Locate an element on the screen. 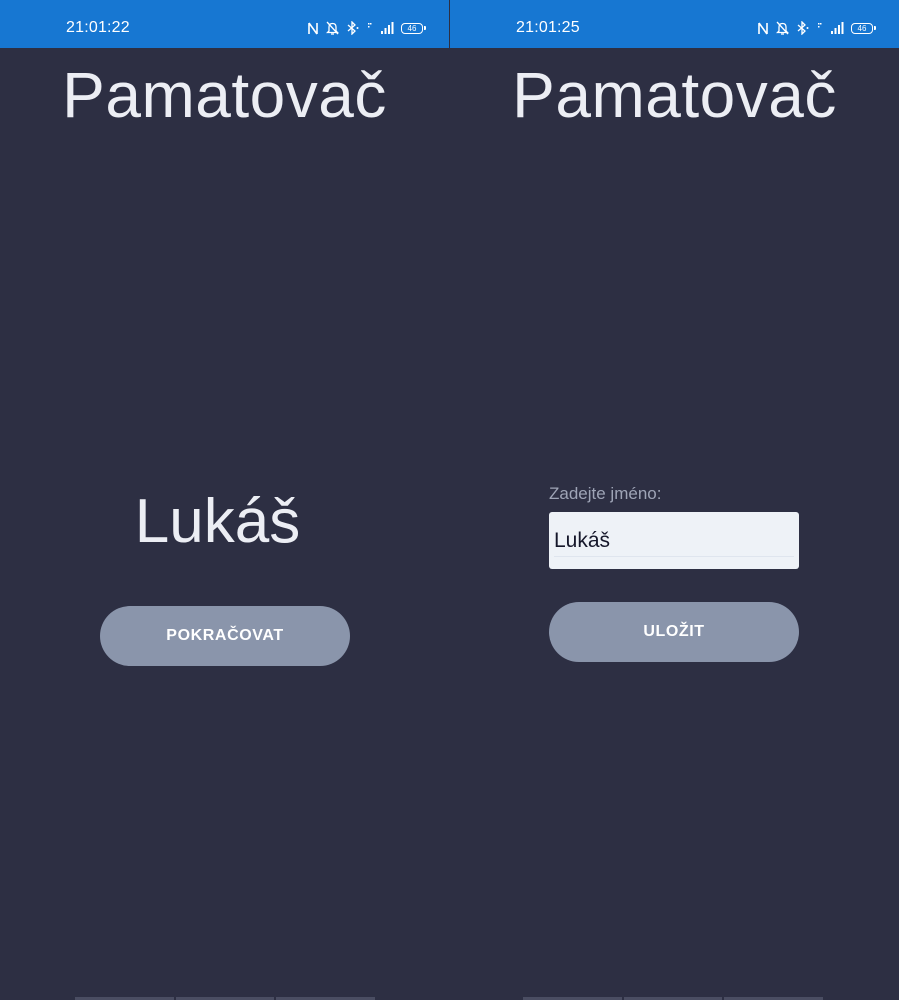  status-bar: 21:01:25 46 is located at coordinates (674, 24).